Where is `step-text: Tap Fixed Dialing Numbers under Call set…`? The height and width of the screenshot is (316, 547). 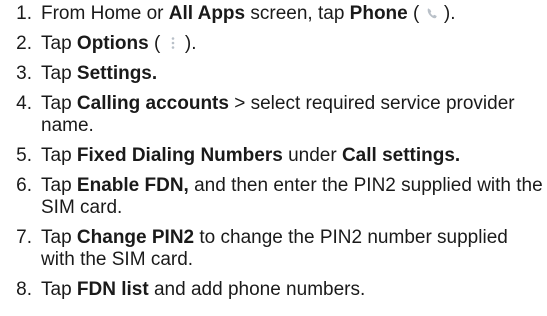 step-text: Tap Fixed Dialing Numbers under Call set… is located at coordinates (294, 156).